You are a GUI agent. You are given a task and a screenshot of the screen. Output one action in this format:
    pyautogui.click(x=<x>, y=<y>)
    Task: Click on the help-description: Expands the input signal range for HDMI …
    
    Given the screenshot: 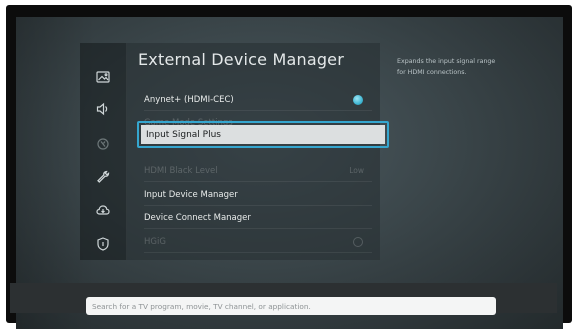 What is the action you would take?
    pyautogui.click(x=446, y=67)
    